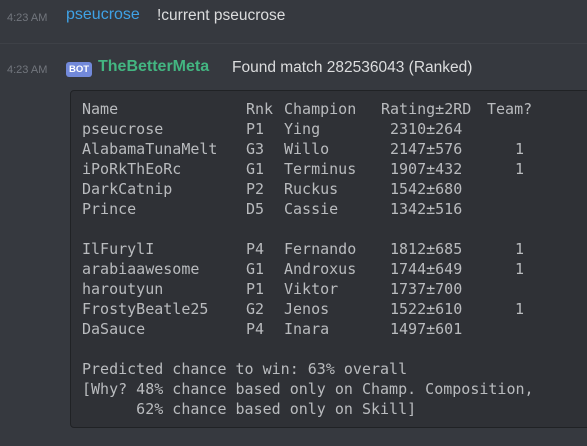 The width and height of the screenshot is (587, 446). I want to click on player-rating: 1542±680, so click(426, 189).